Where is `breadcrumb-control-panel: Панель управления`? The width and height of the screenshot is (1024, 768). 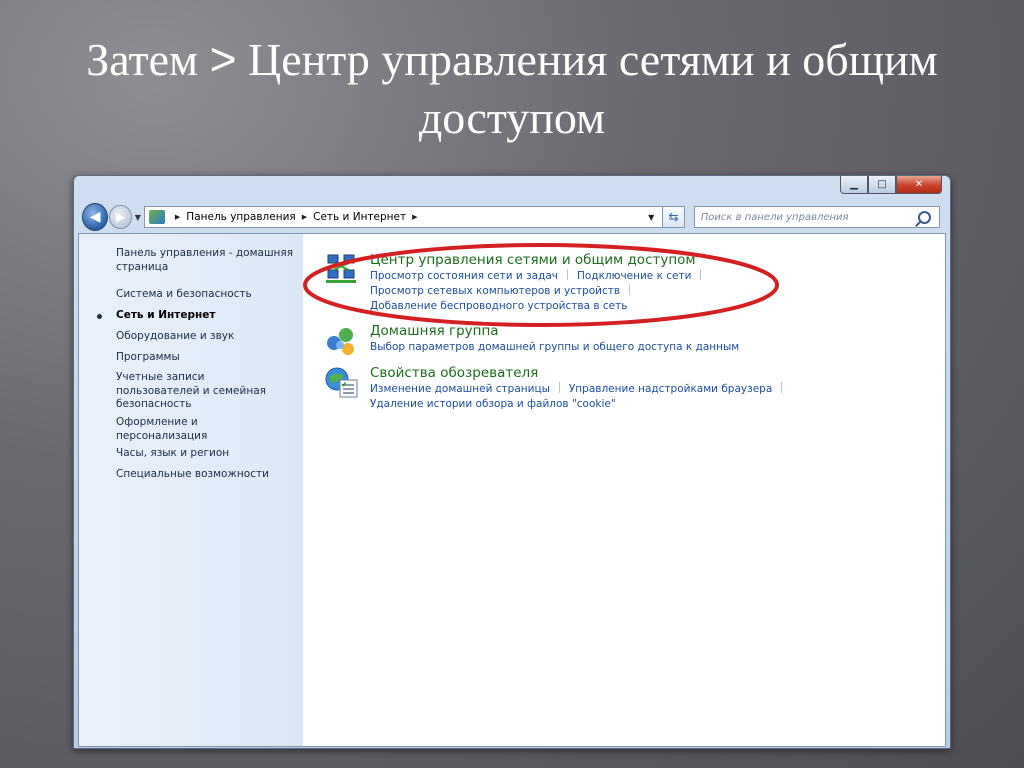 breadcrumb-control-panel: Панель управления is located at coordinates (240, 217).